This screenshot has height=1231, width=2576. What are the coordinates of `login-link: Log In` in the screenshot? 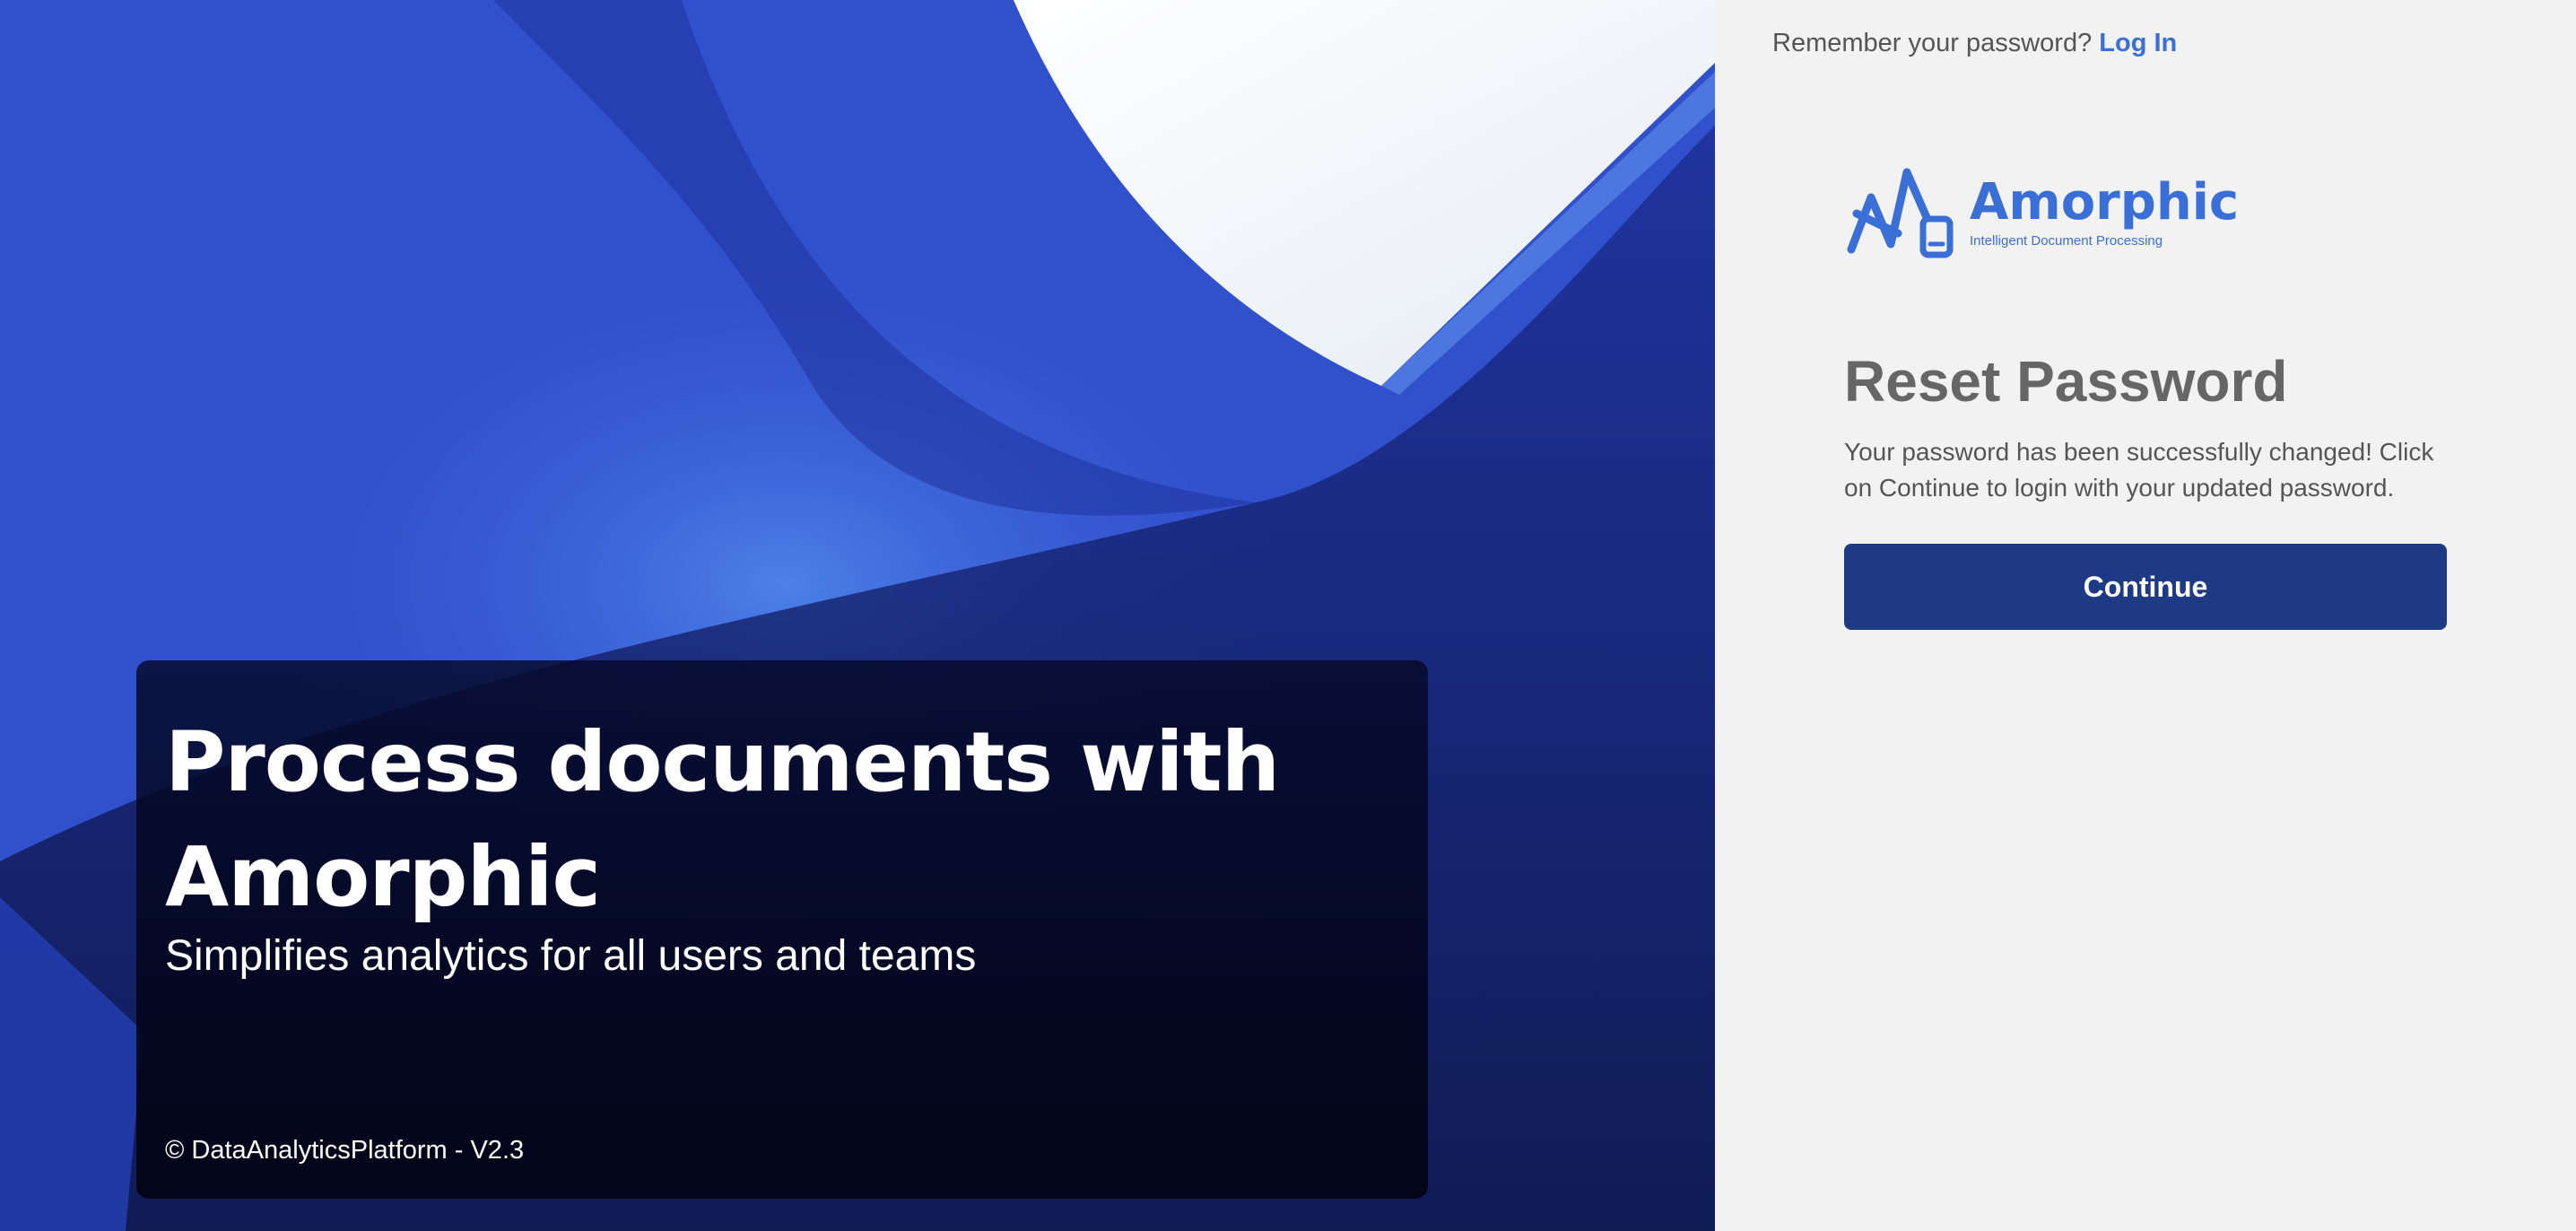 It's located at (2138, 43).